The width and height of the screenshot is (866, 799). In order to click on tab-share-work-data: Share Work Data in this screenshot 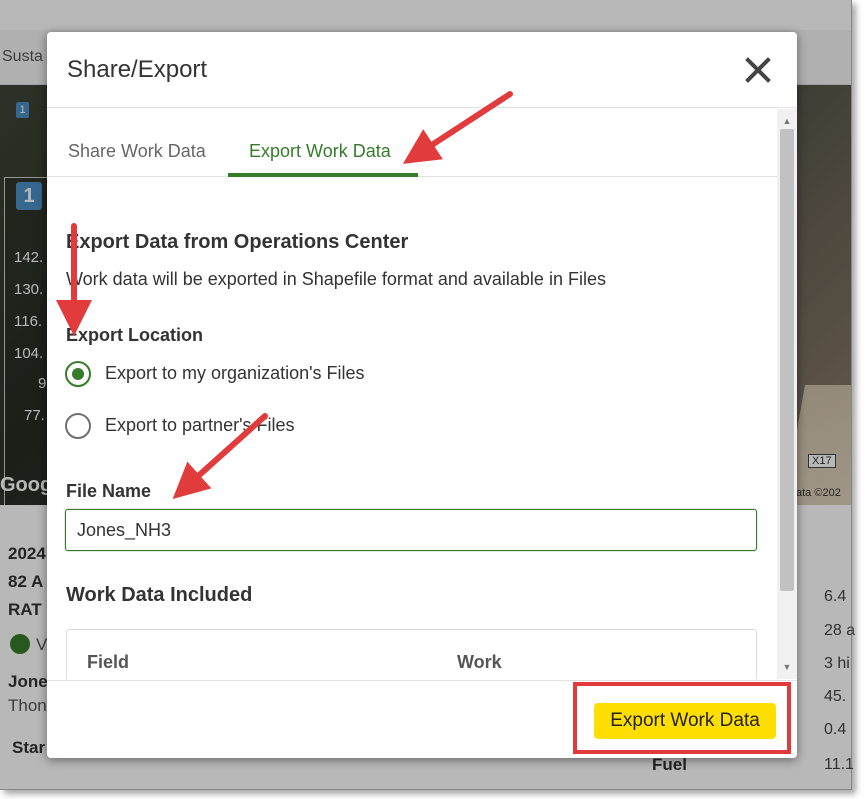, I will do `click(137, 151)`.